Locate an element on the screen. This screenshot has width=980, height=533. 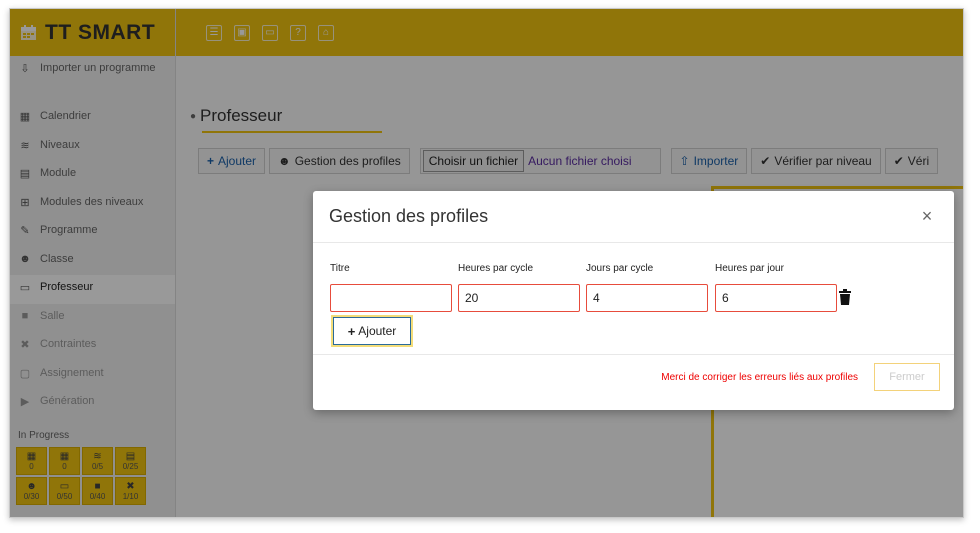
modal-header: Gestion des profiles × is located at coordinates (633, 217).